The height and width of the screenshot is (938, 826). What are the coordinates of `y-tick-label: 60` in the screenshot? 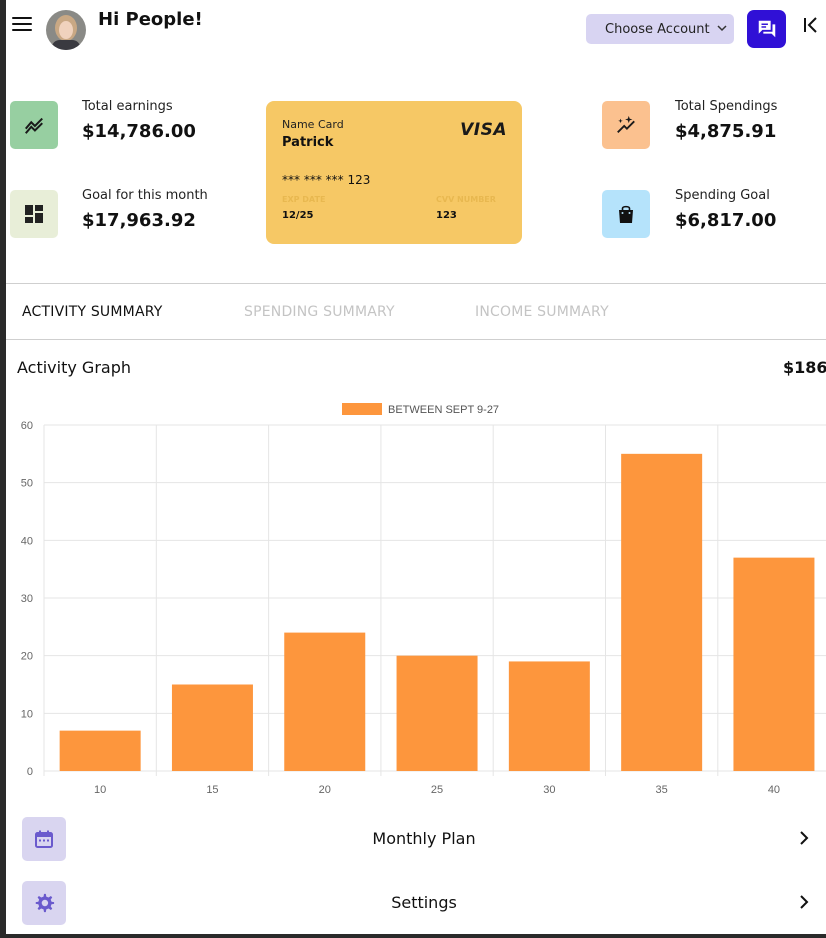 It's located at (27, 426).